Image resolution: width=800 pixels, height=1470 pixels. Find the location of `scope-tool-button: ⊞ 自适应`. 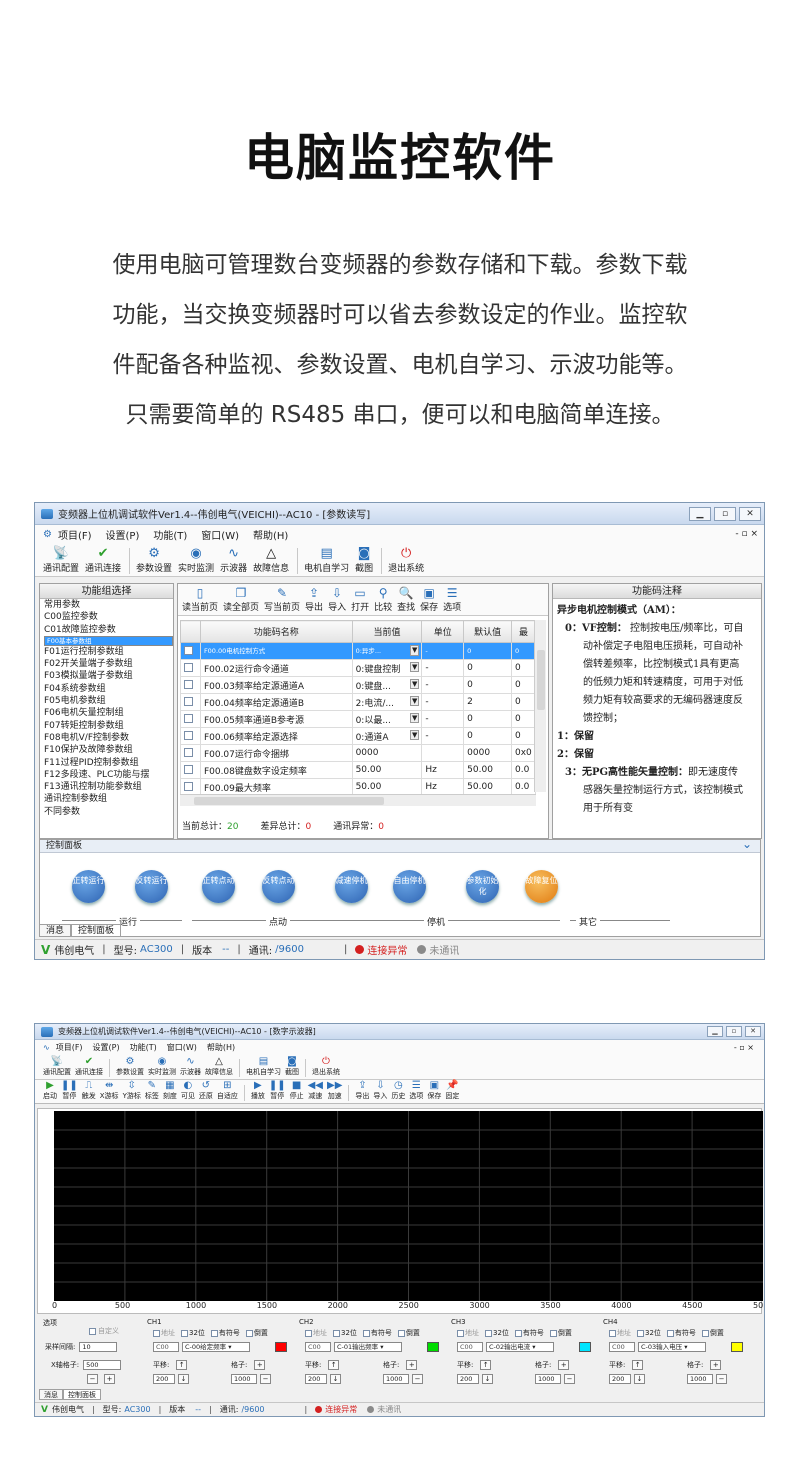

scope-tool-button: ⊞ 自适应 is located at coordinates (227, 1090).